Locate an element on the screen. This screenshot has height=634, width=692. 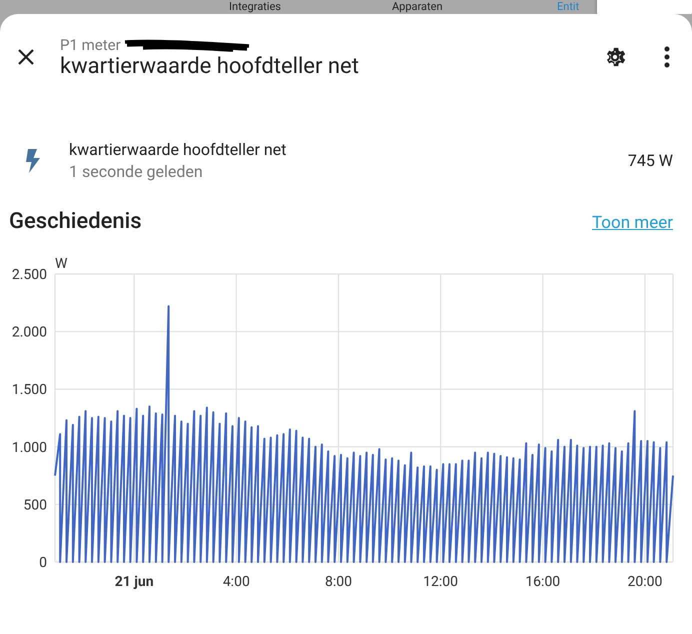
y-axis-label: 500 is located at coordinates (35, 505).